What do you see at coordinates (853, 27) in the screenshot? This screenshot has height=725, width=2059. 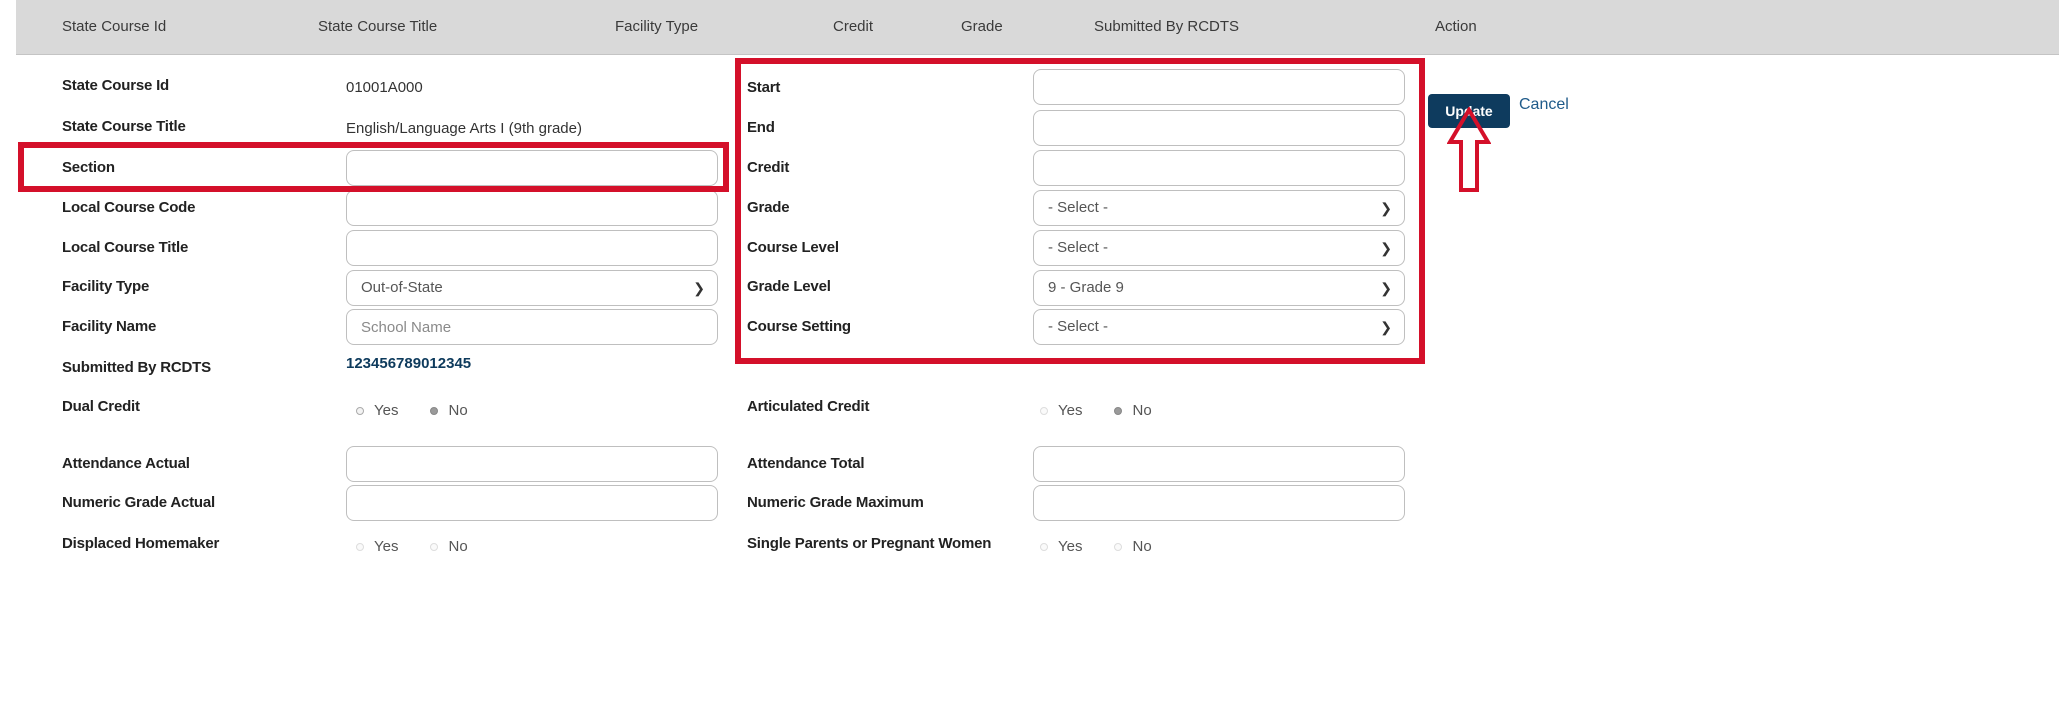 I see `header-credit: Credit` at bounding box center [853, 27].